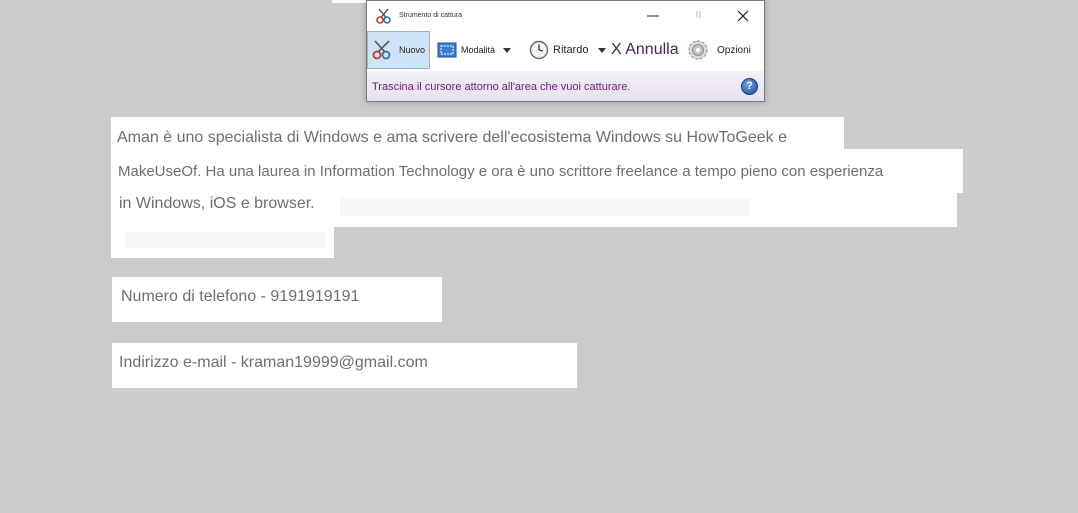 This screenshot has width=1078, height=513. I want to click on clock-icon, so click(539, 50).